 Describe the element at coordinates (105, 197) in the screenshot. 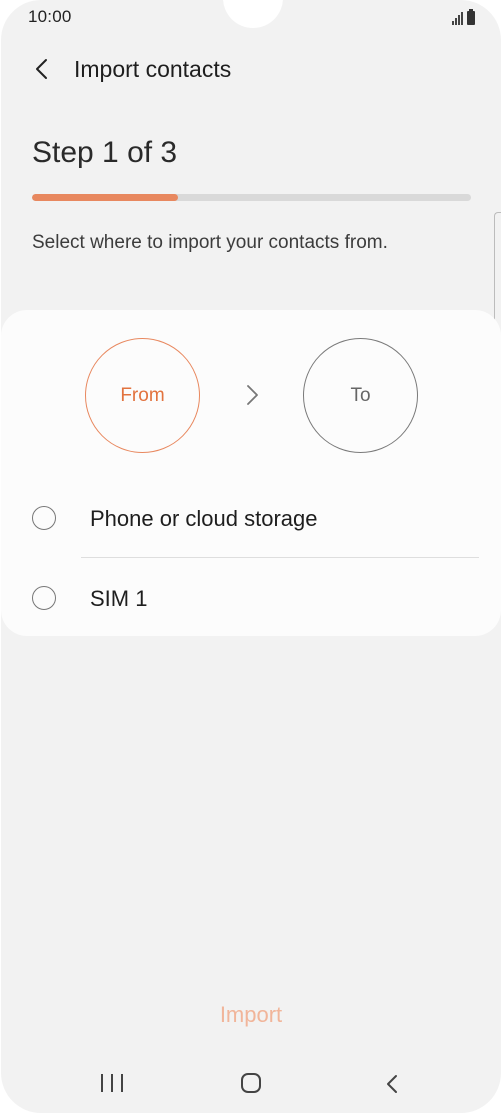

I see `progress-fill` at that location.